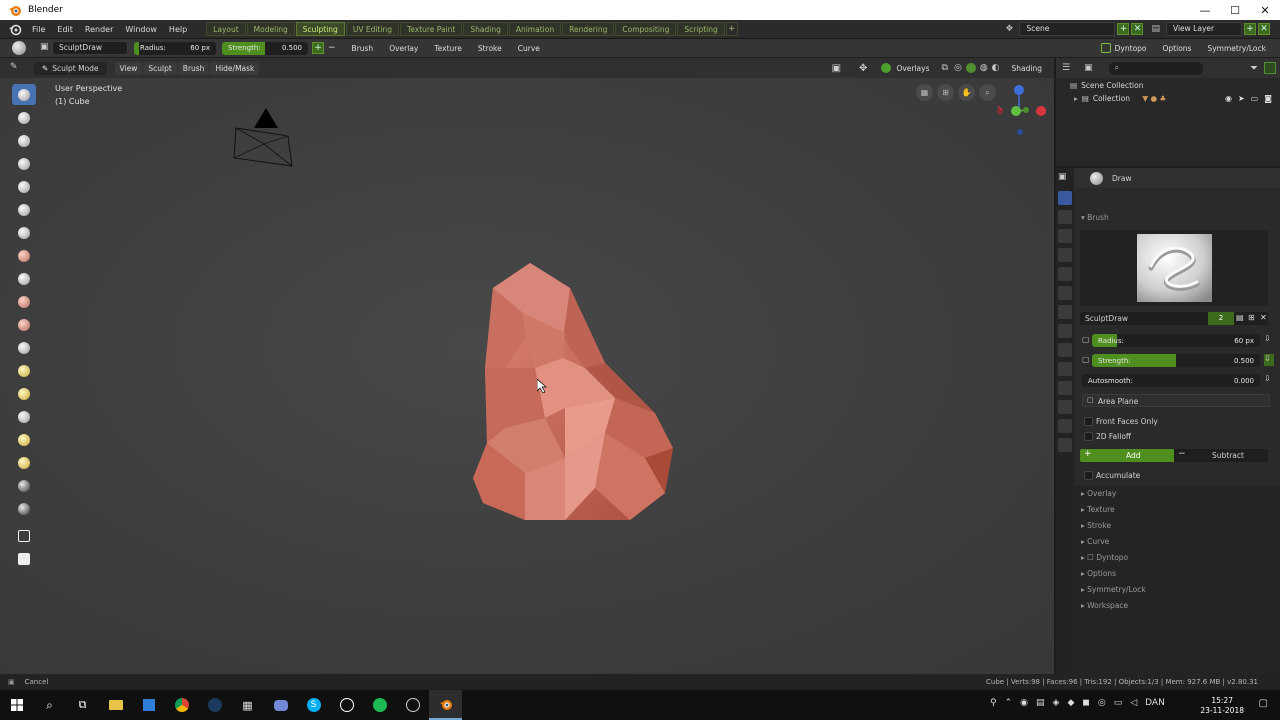 This screenshot has height=720, width=1280. What do you see at coordinates (1086, 339) in the screenshot?
I see `radius-lock-icon: ▢` at bounding box center [1086, 339].